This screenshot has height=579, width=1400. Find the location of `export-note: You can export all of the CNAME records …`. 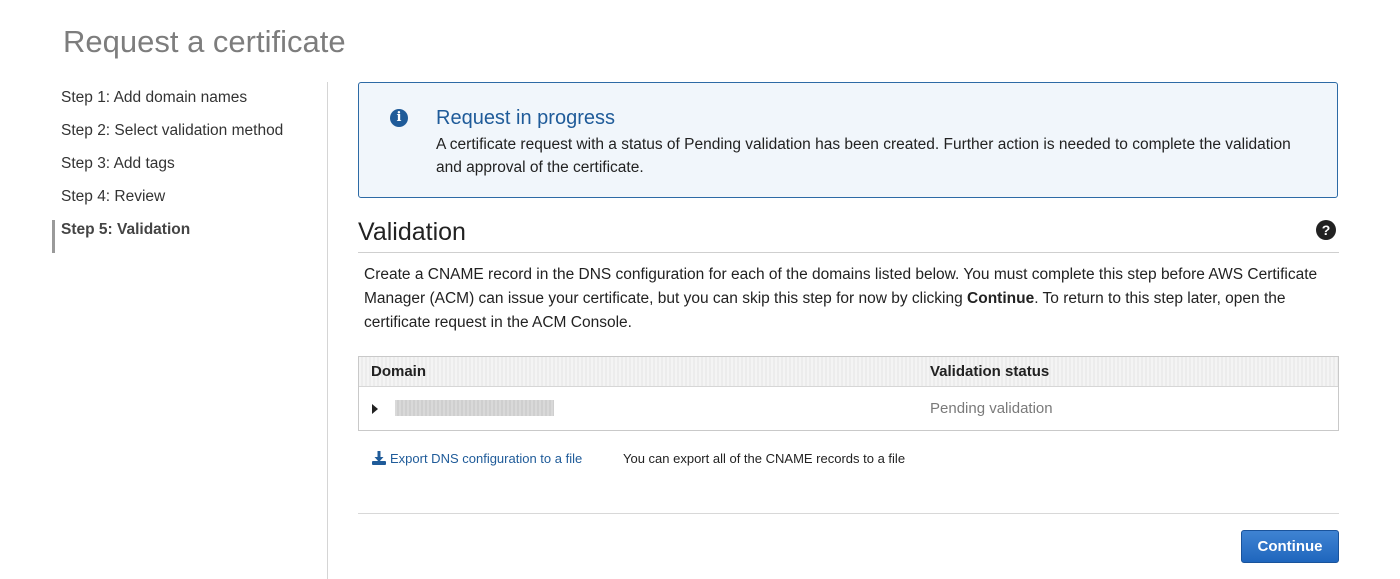

export-note: You can export all of the CNAME records … is located at coordinates (764, 458).